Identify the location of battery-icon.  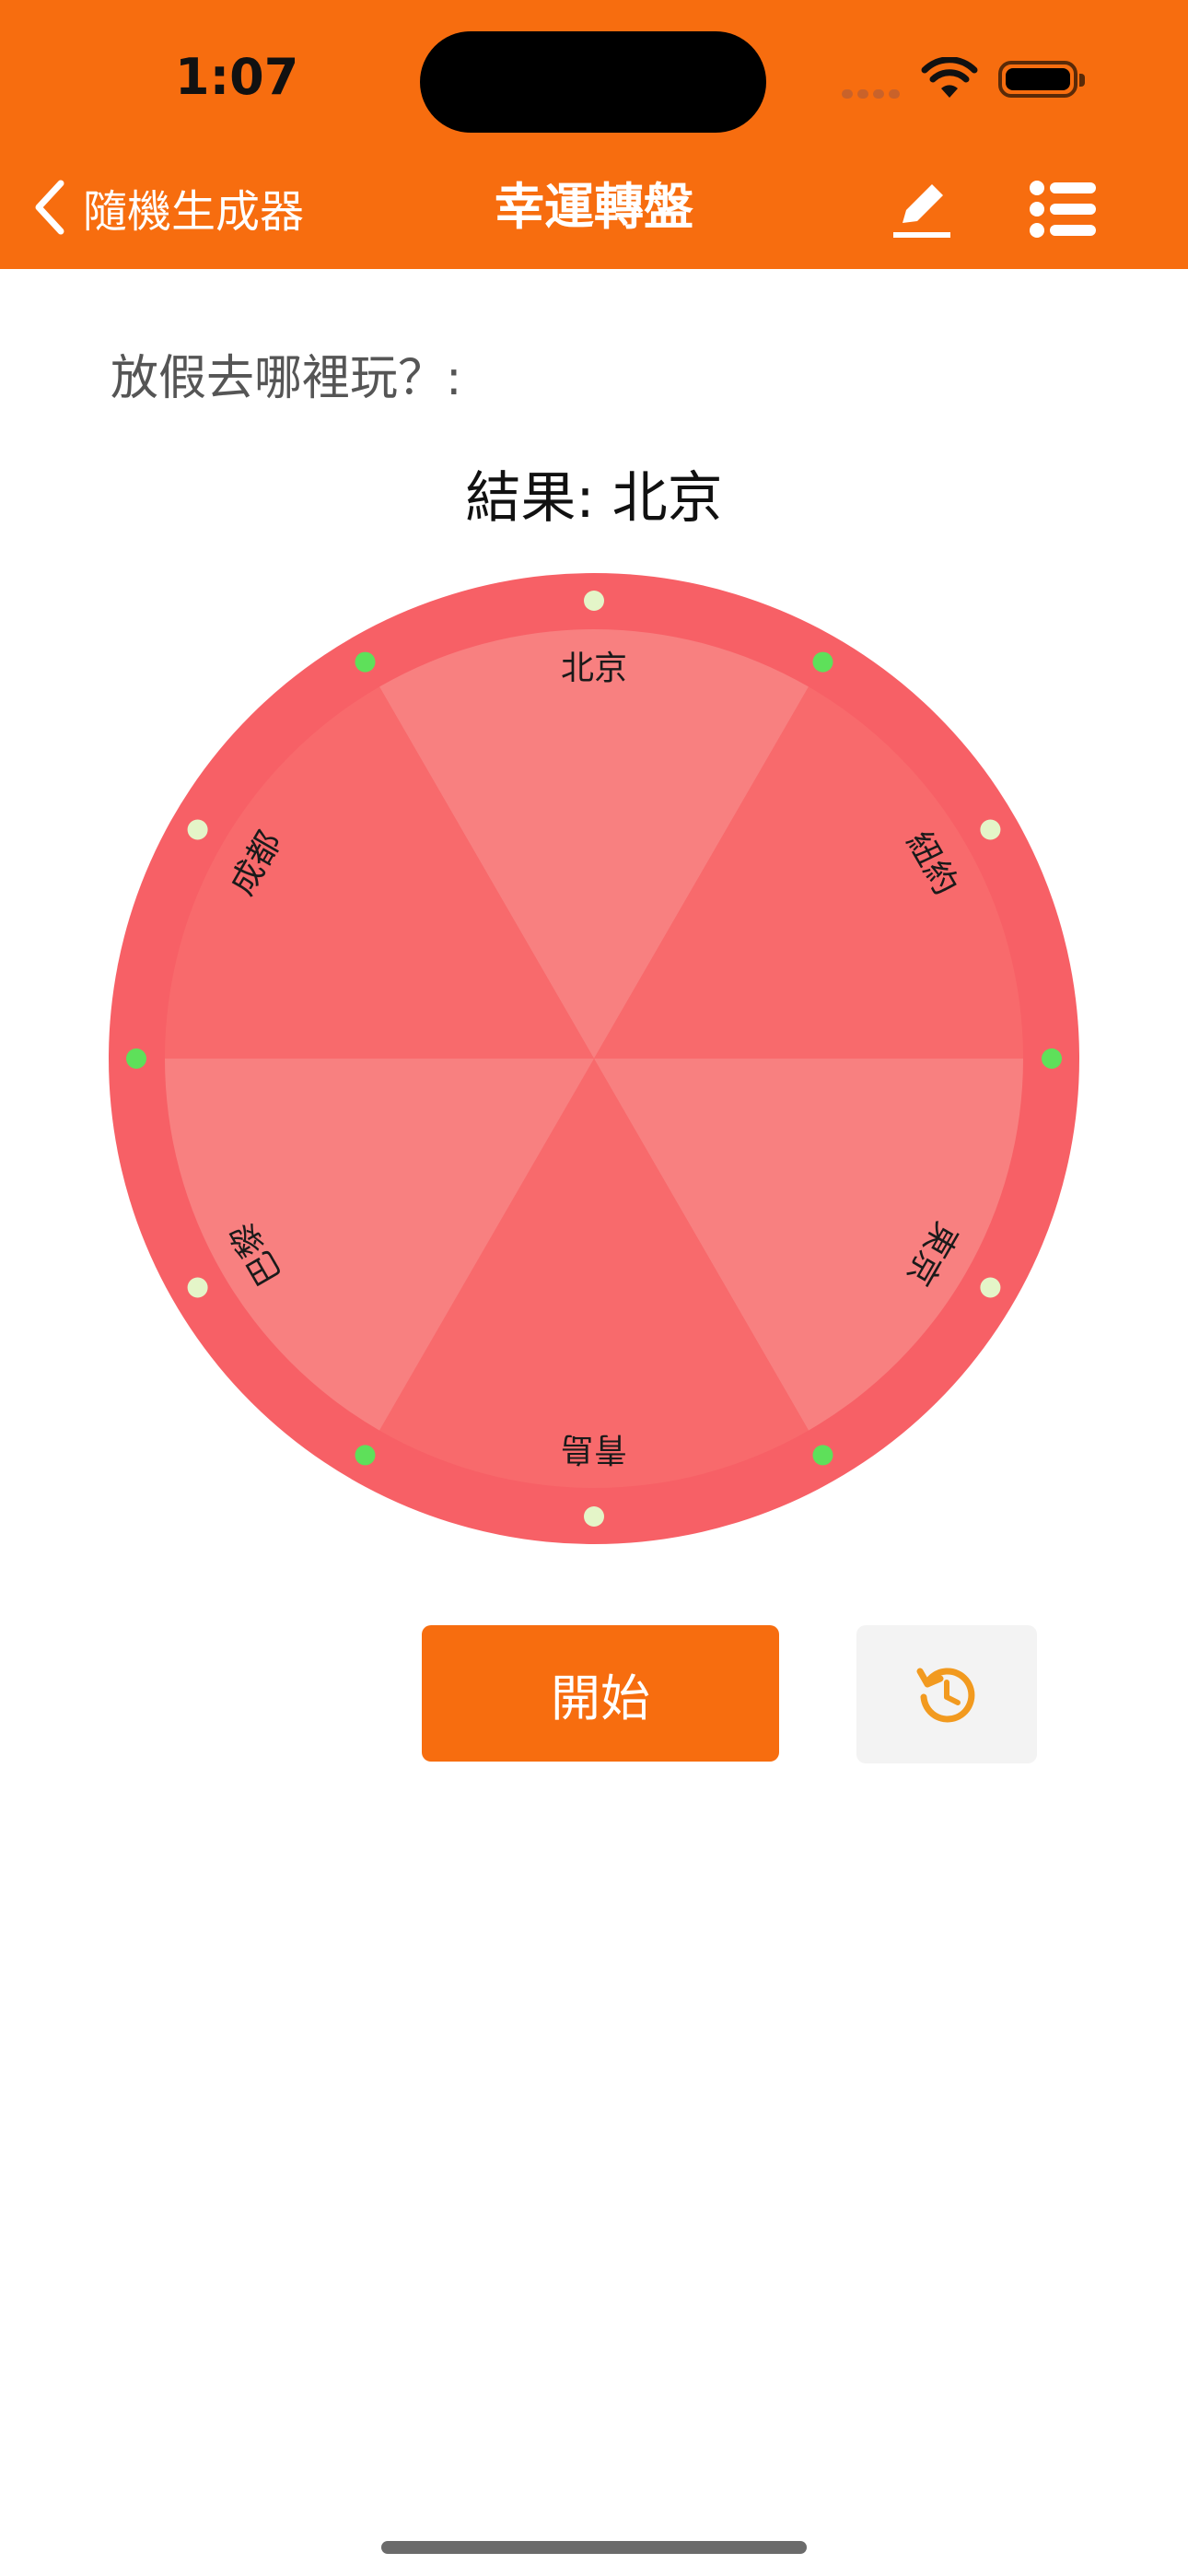
(1041, 79).